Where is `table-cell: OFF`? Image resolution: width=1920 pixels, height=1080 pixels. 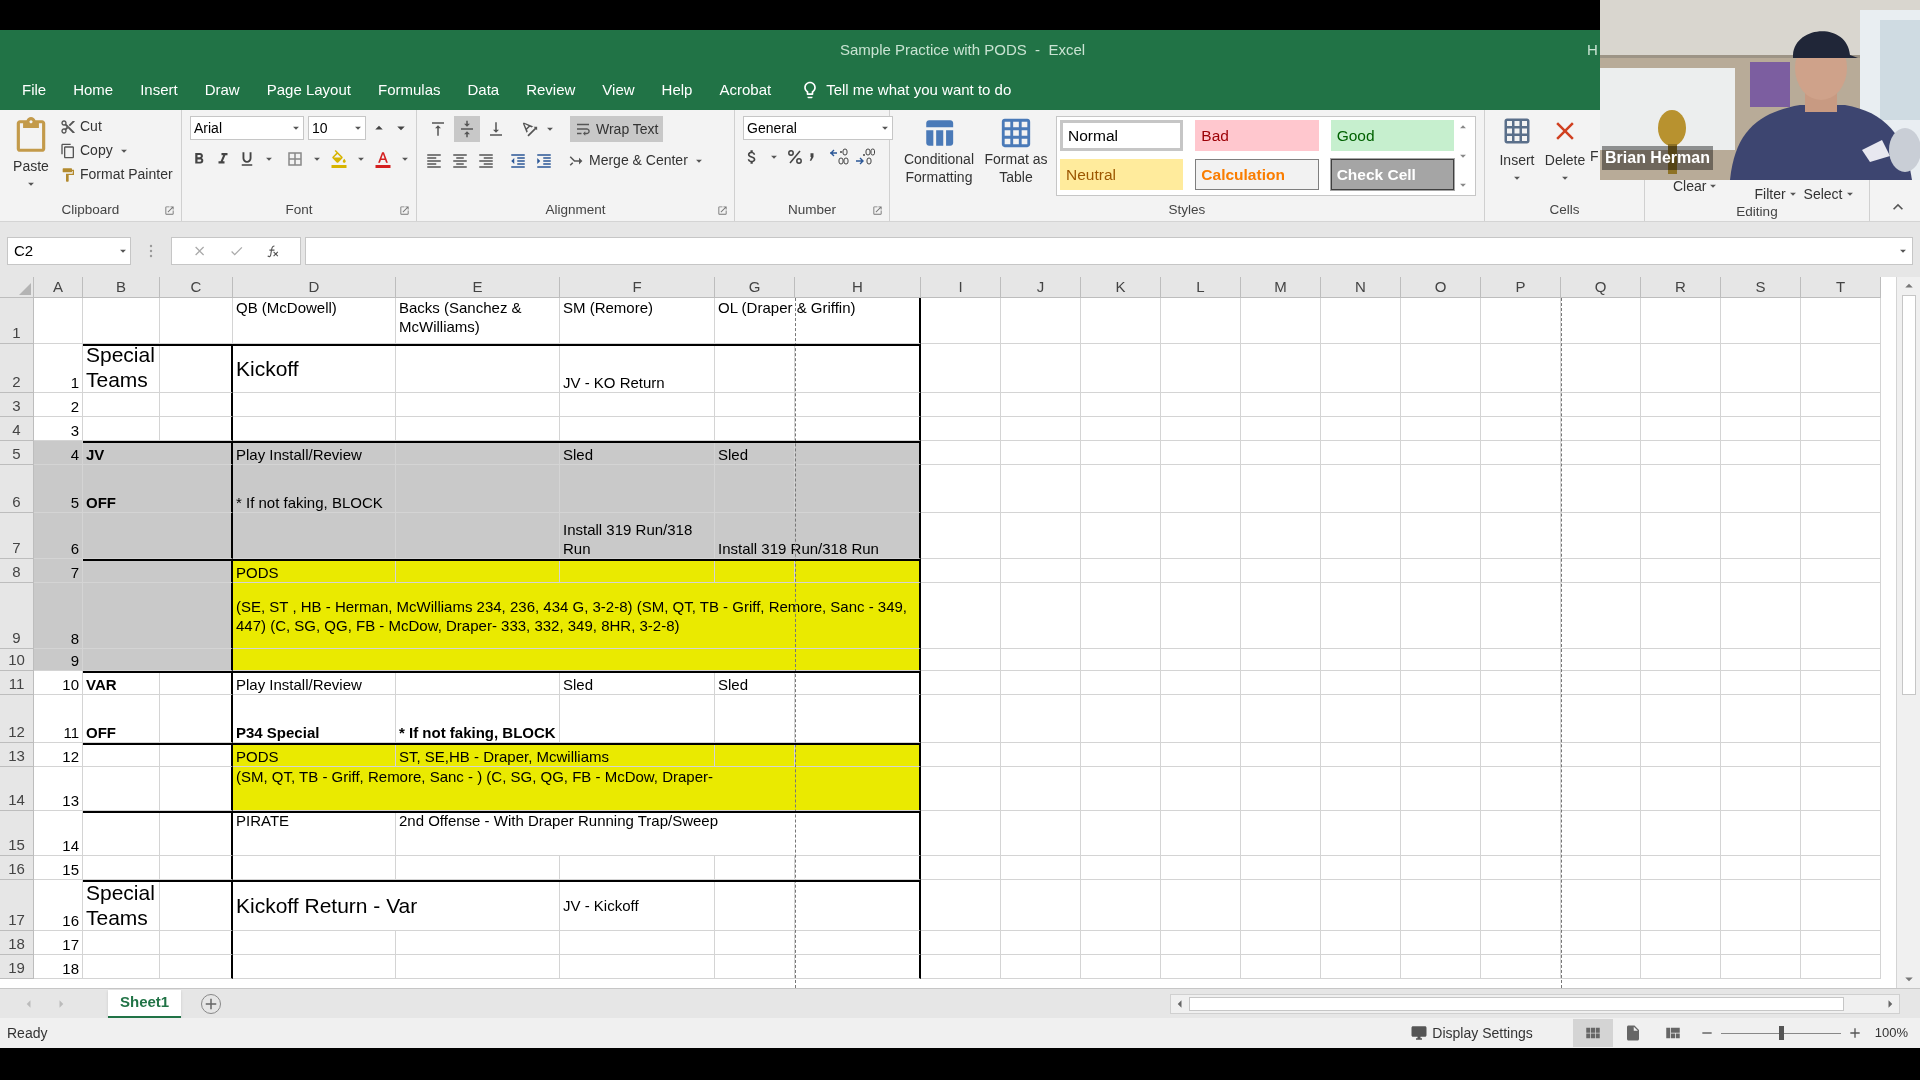
table-cell: OFF is located at coordinates (158, 489).